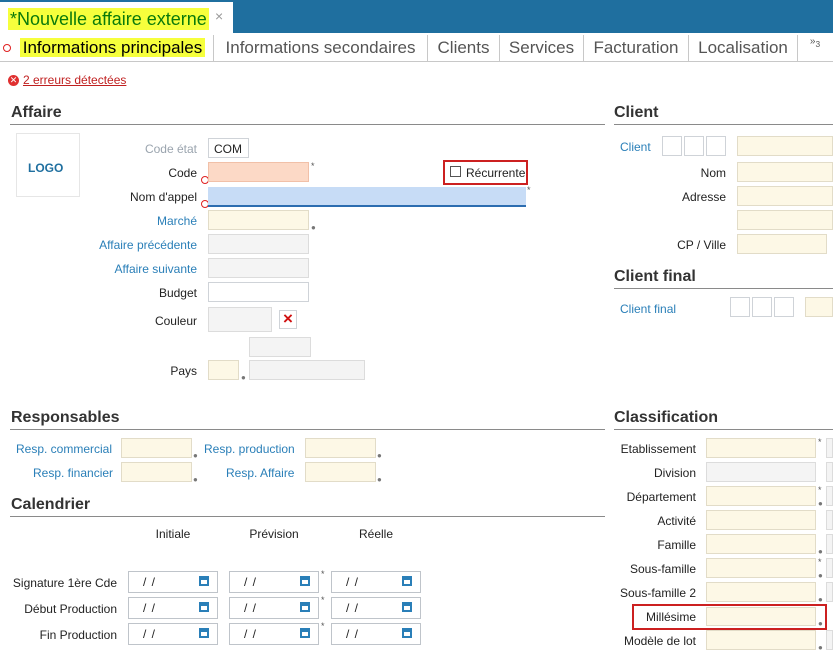 The image size is (833, 658). What do you see at coordinates (376, 534) in the screenshot?
I see `column-reelle: Réelle` at bounding box center [376, 534].